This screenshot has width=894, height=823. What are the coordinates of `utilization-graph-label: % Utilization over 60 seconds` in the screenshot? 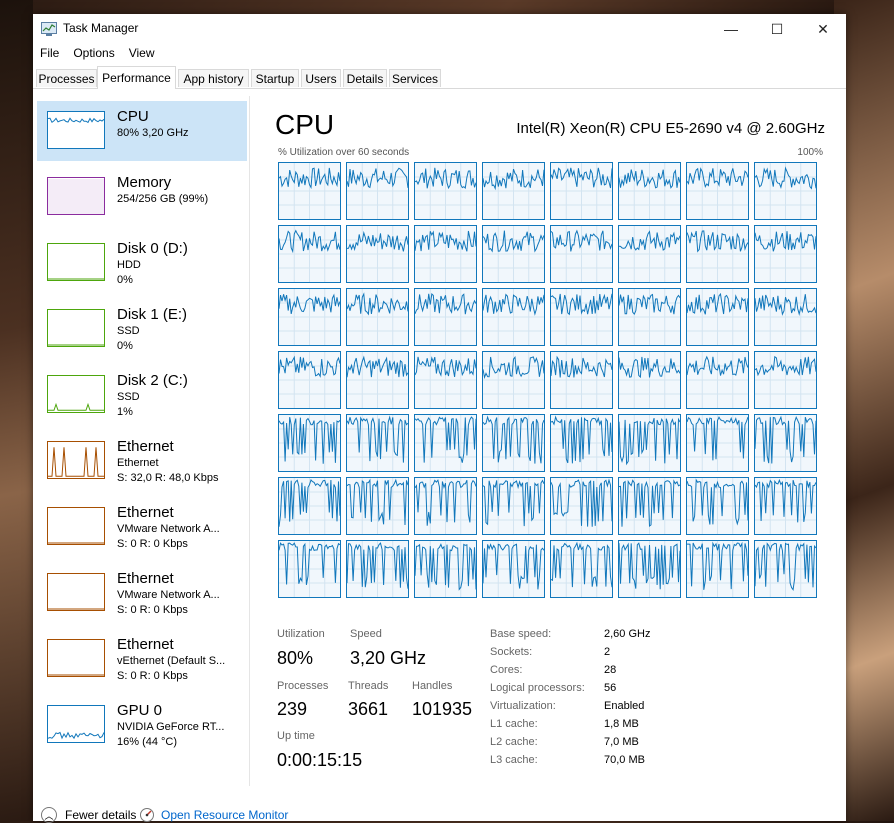 It's located at (344, 152).